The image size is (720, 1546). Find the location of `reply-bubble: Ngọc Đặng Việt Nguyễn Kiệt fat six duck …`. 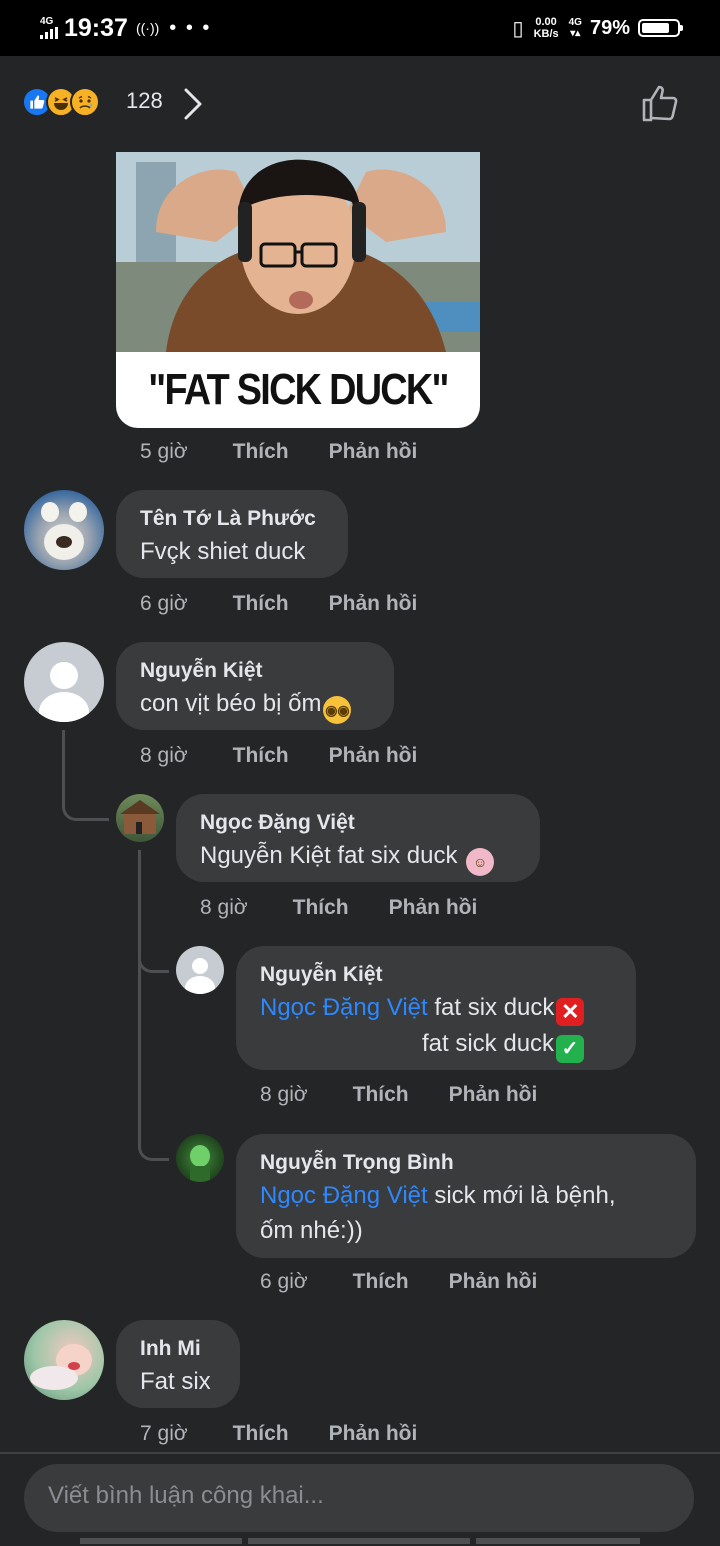

reply-bubble: Ngọc Đặng Việt Nguyễn Kiệt fat six duck … is located at coordinates (358, 838).